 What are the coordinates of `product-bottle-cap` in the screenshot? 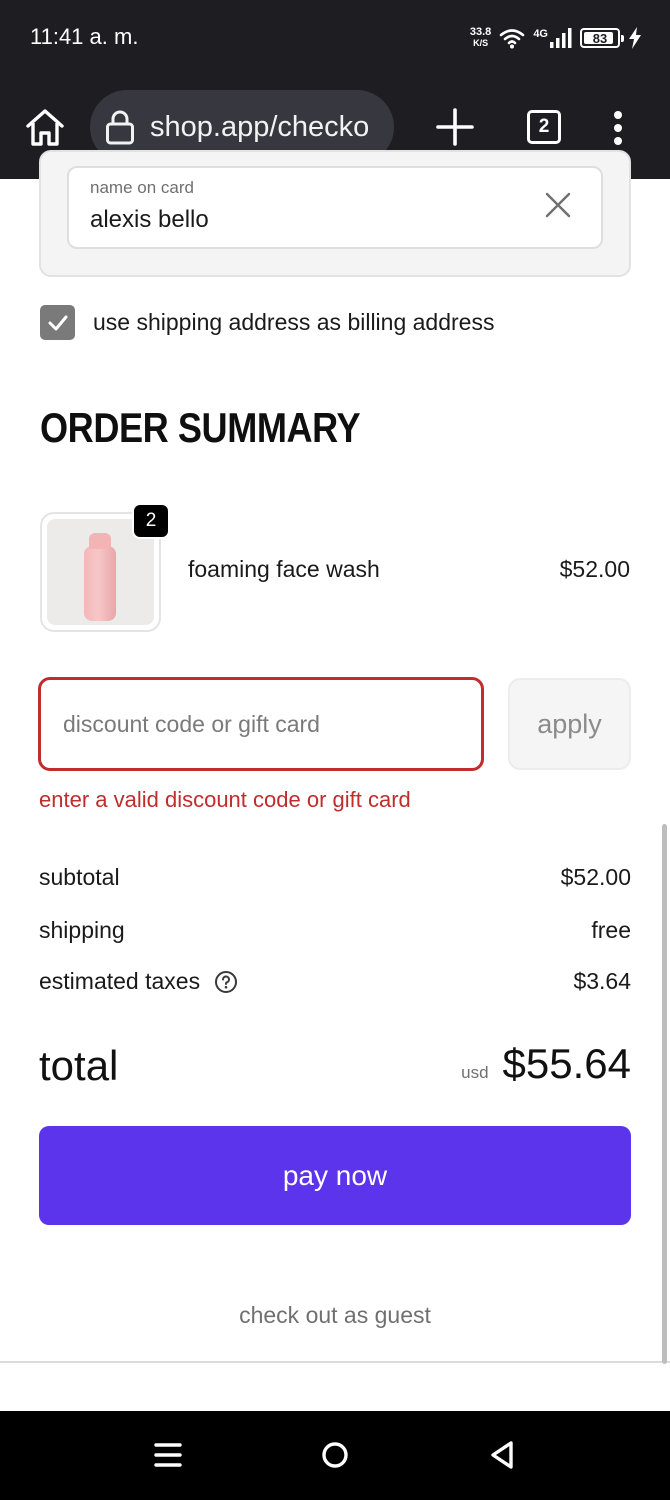 It's located at (100, 541).